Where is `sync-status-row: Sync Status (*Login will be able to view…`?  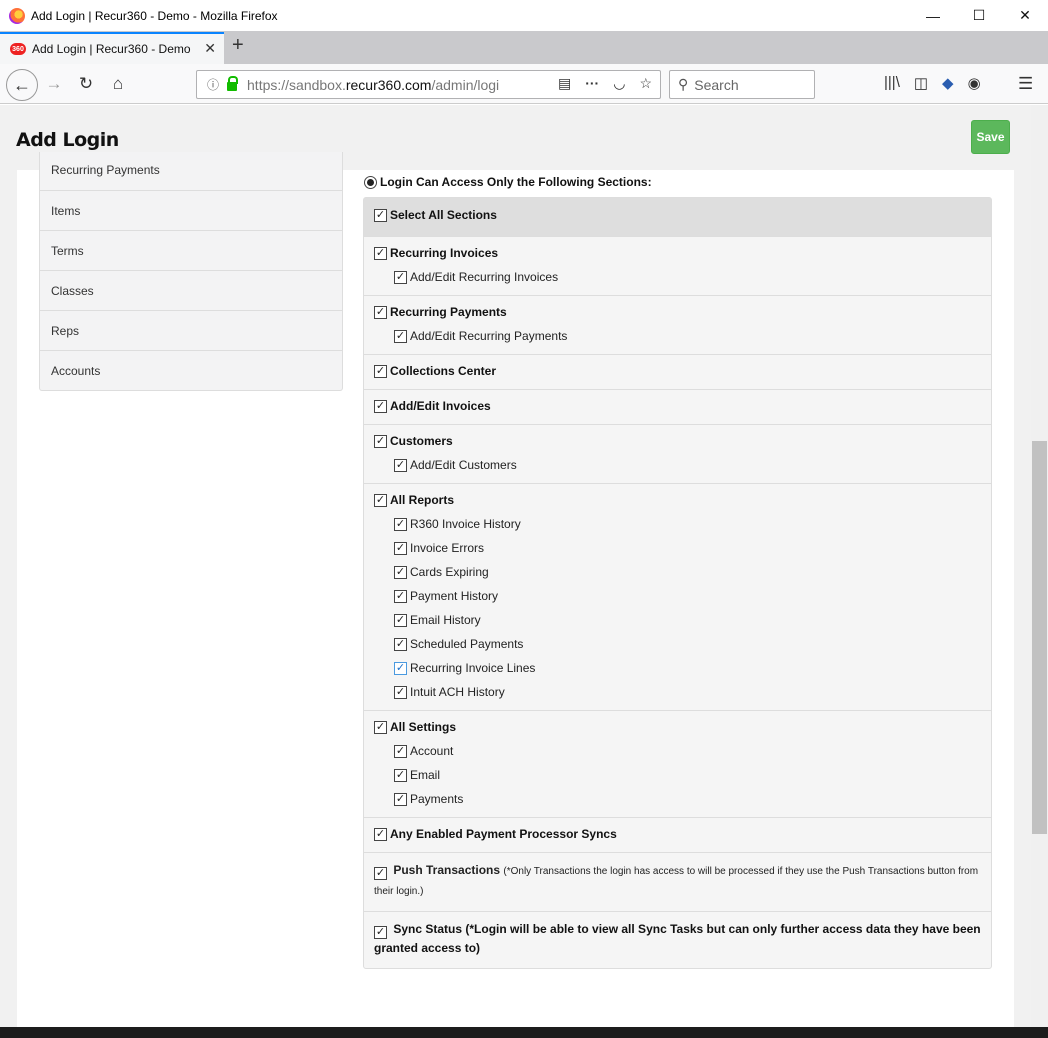
sync-status-row: Sync Status (*Login will be able to view… is located at coordinates (677, 939).